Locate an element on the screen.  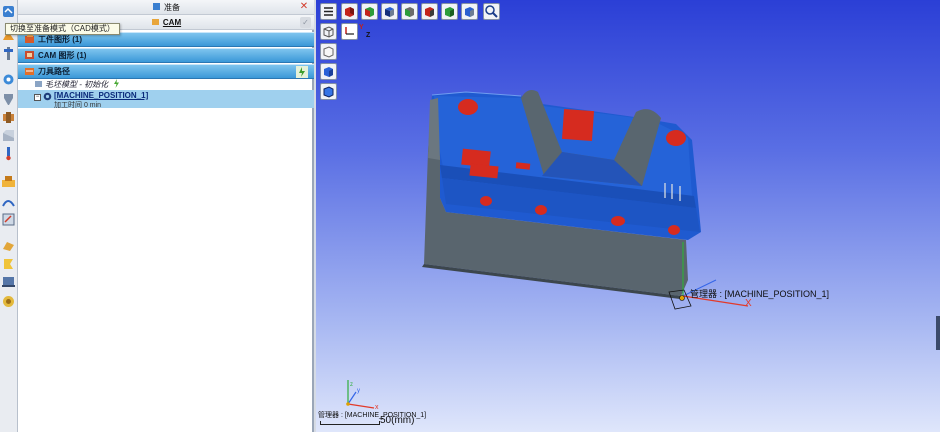
triad-x is located at coordinates (361, 406).